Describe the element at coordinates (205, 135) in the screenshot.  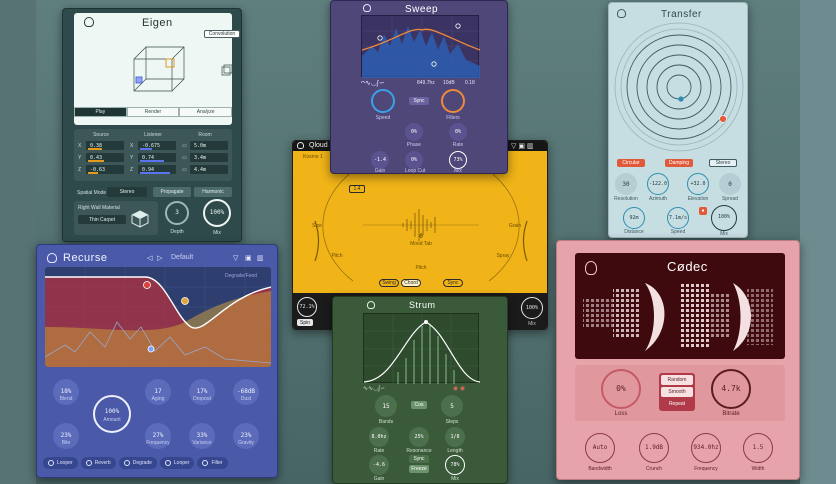
I see `room-header: Room` at that location.